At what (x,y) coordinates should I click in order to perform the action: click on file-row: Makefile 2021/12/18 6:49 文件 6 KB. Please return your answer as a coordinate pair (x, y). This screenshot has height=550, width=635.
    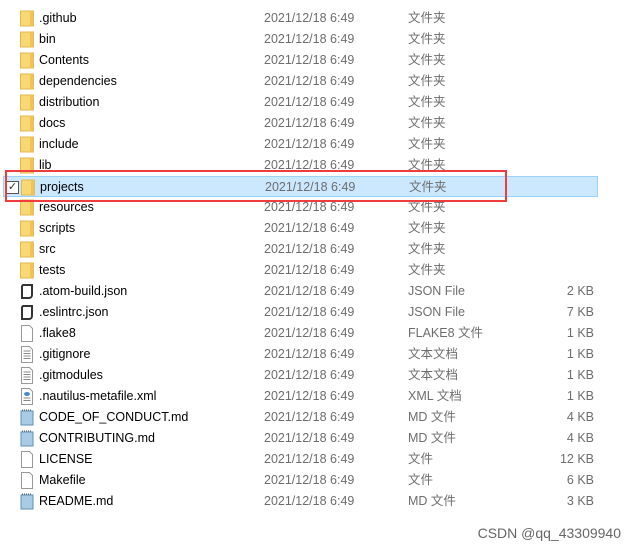
    Looking at the image, I should click on (300, 480).